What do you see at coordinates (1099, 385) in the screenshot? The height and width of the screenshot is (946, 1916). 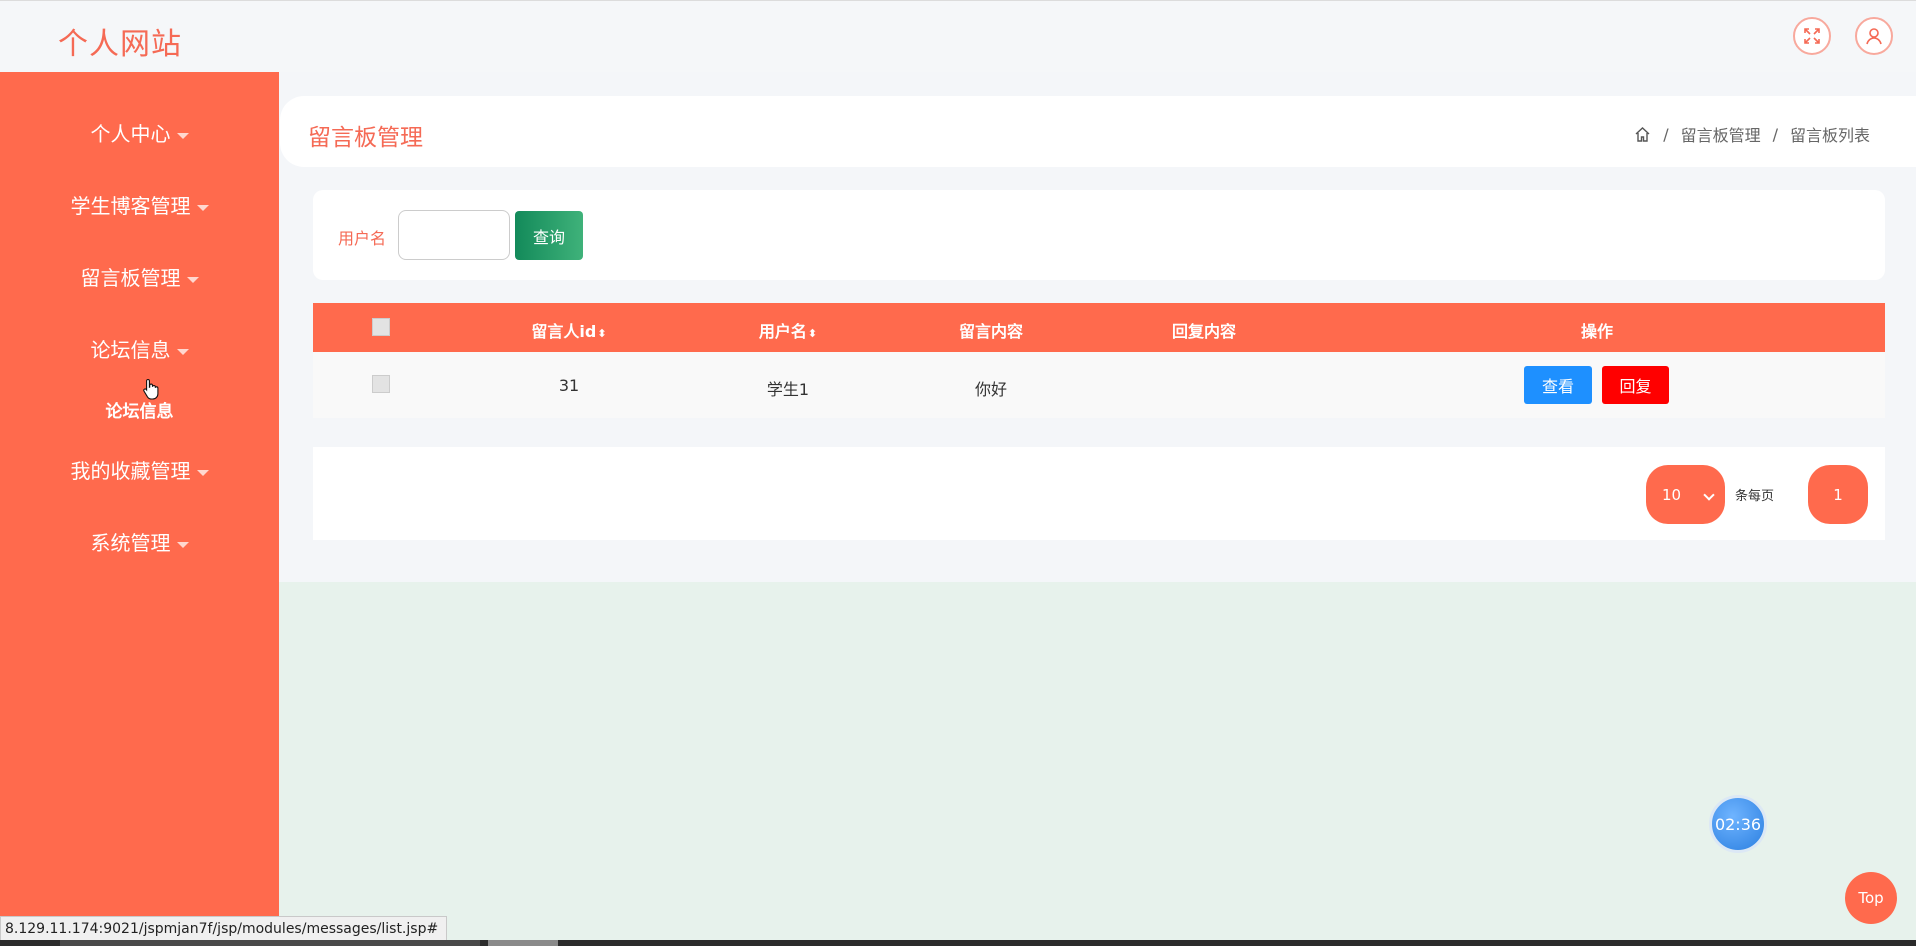 I see `table-row: 31 学生1 你好 查看 回复` at bounding box center [1099, 385].